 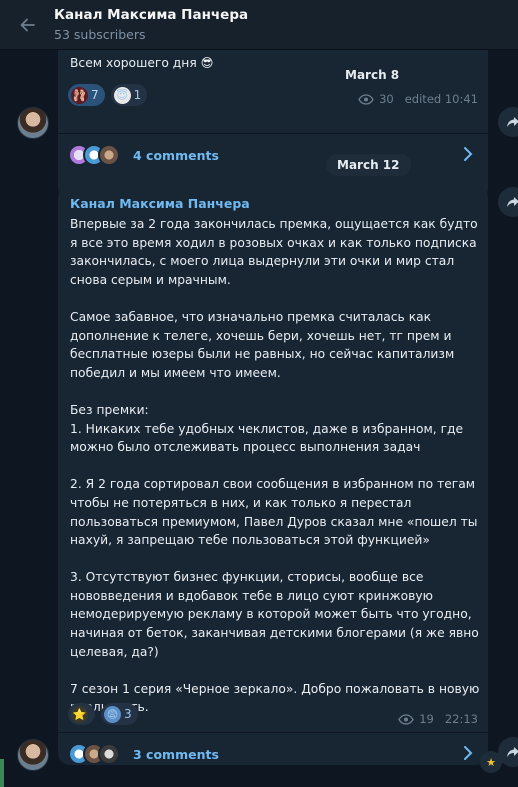 I want to click on reaction-chip: ⭐, so click(x=81, y=714).